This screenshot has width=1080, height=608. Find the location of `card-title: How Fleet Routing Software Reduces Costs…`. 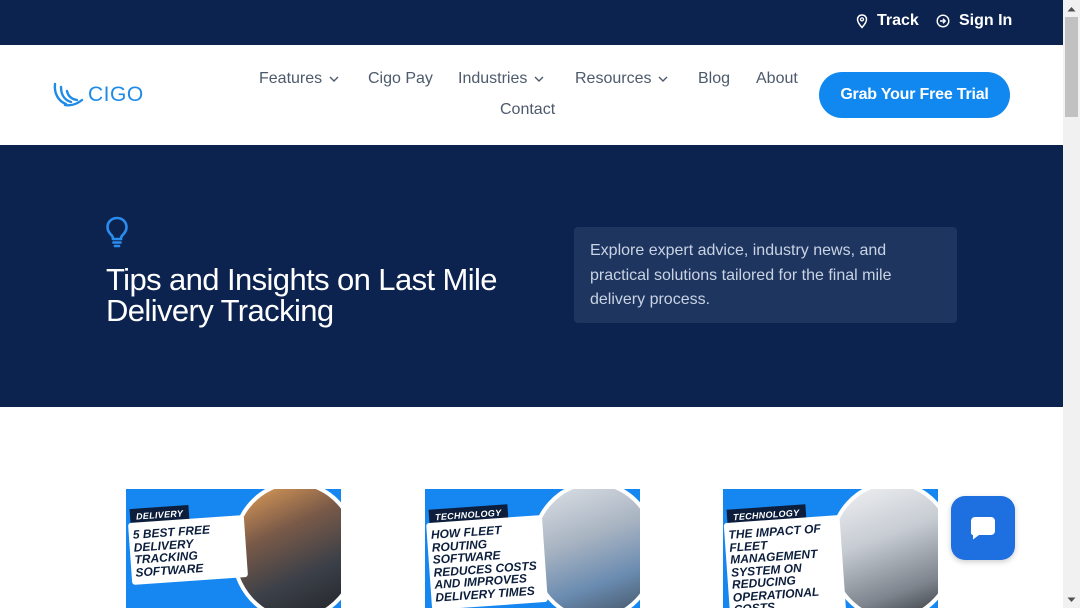

card-title: How Fleet Routing Software Reduces Costs… is located at coordinates (487, 561).